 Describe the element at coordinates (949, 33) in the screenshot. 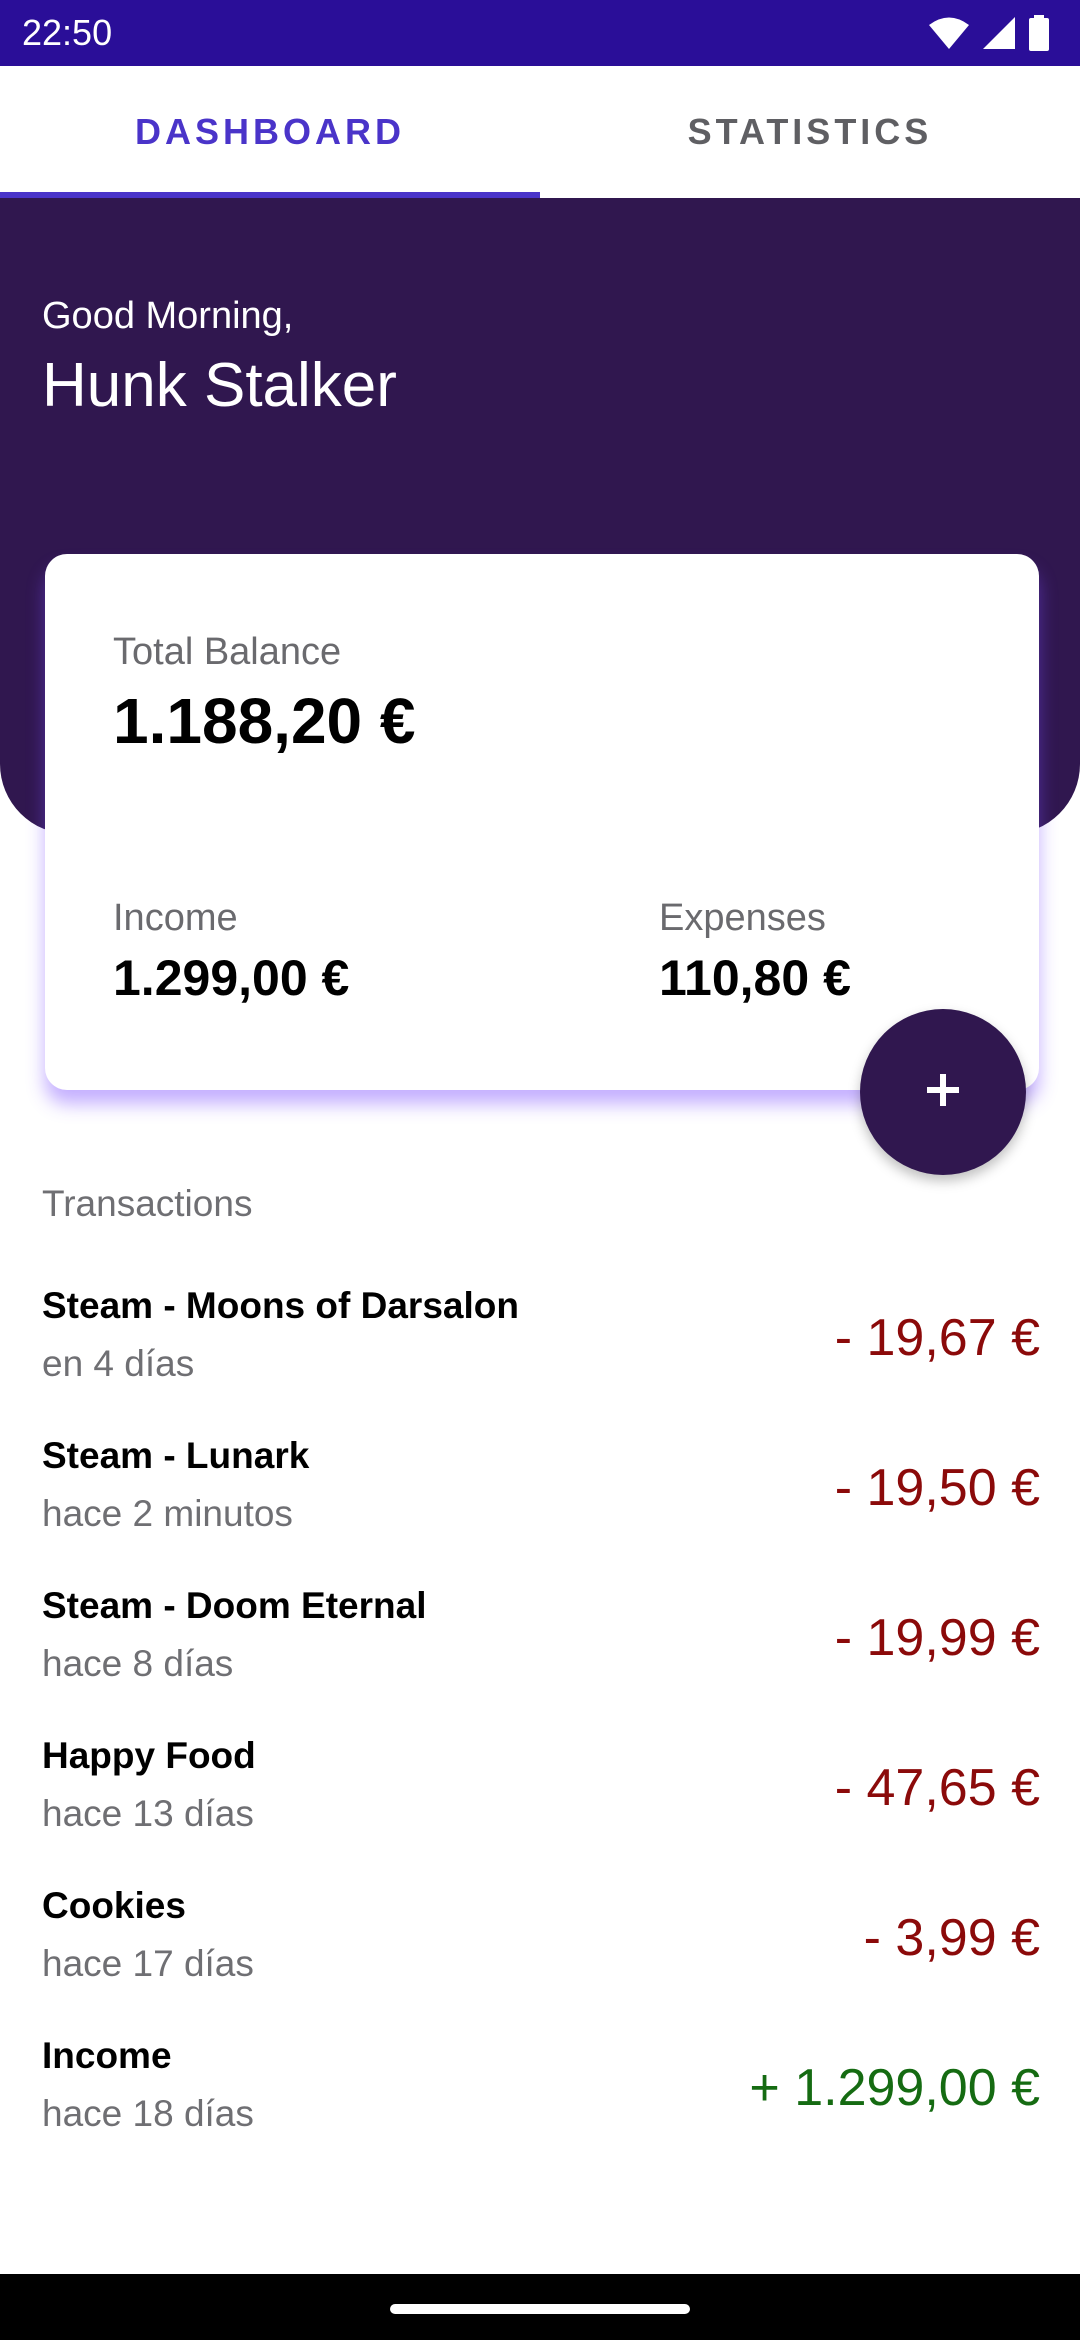

I see `wifi-icon` at that location.